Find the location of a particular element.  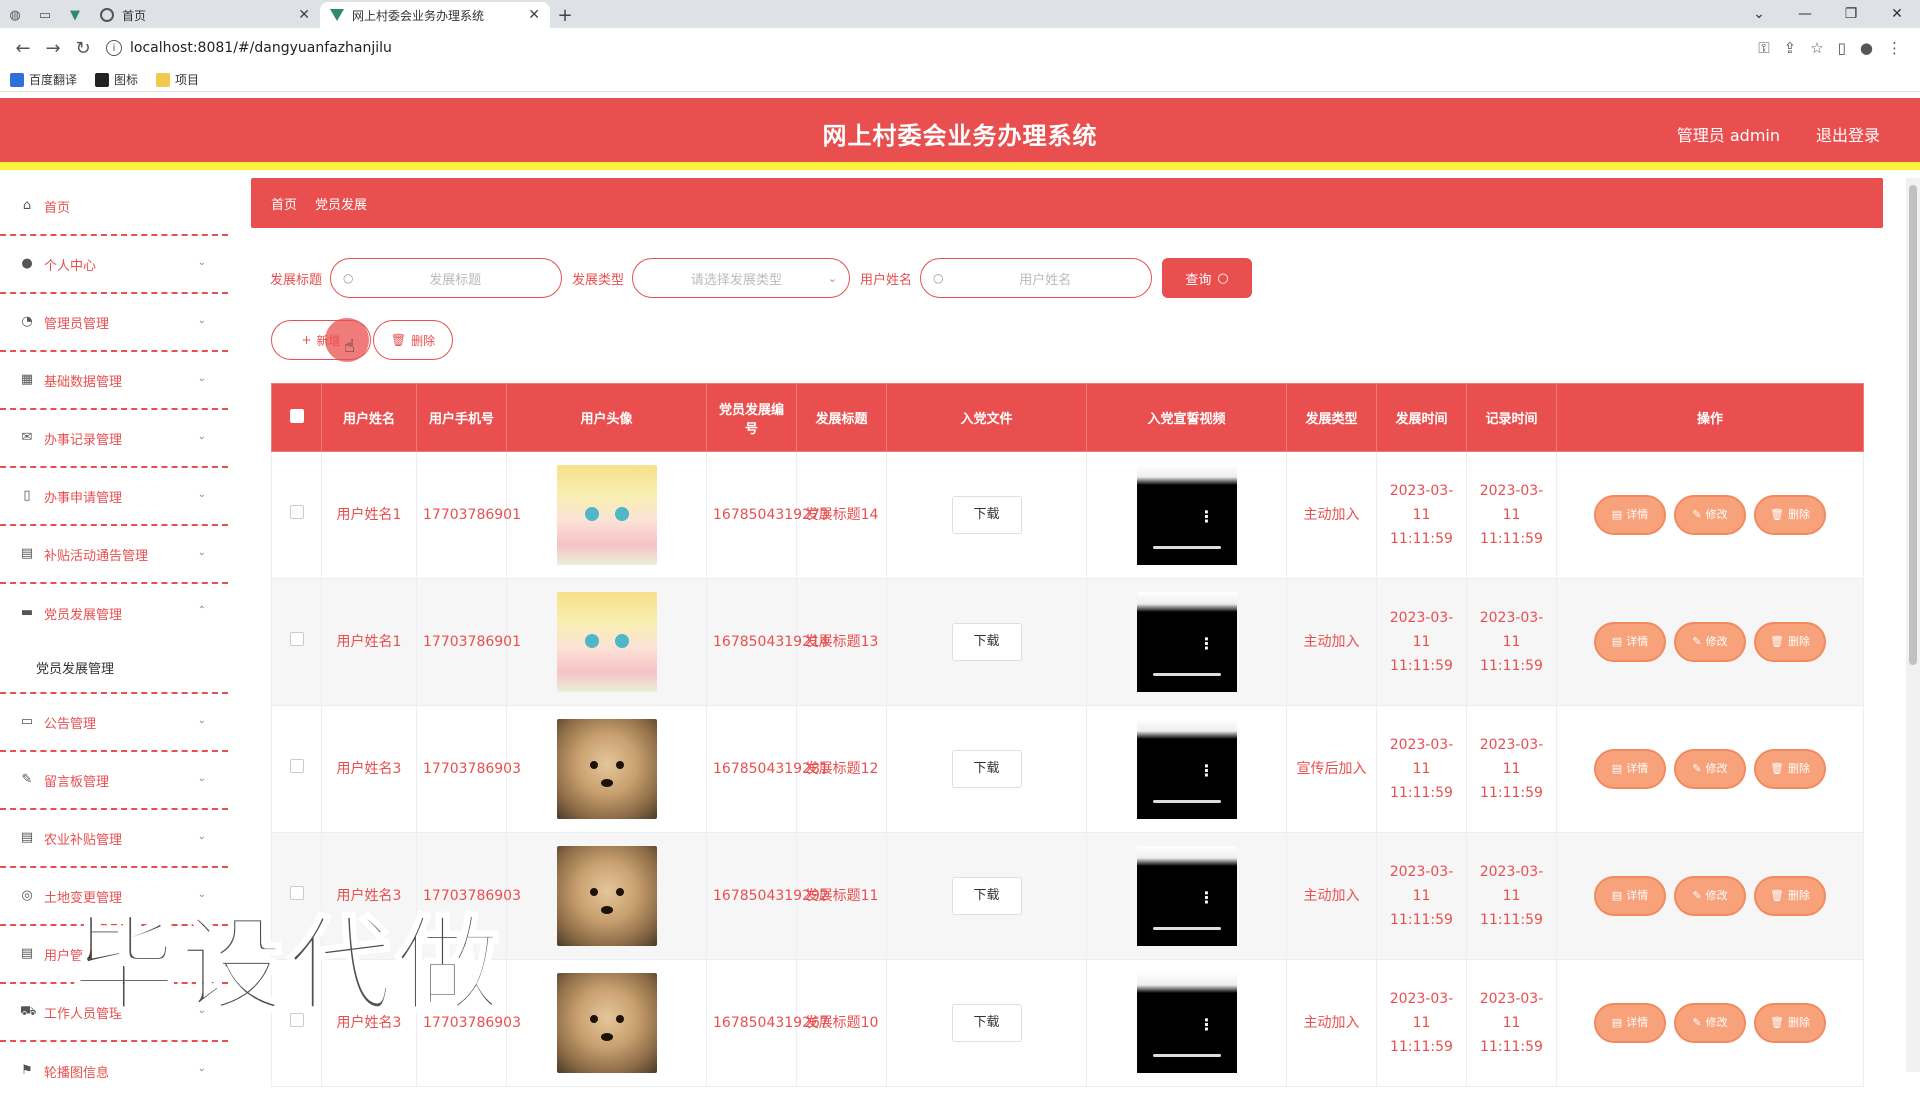

menu-icon: ⋮ is located at coordinates (1894, 48).